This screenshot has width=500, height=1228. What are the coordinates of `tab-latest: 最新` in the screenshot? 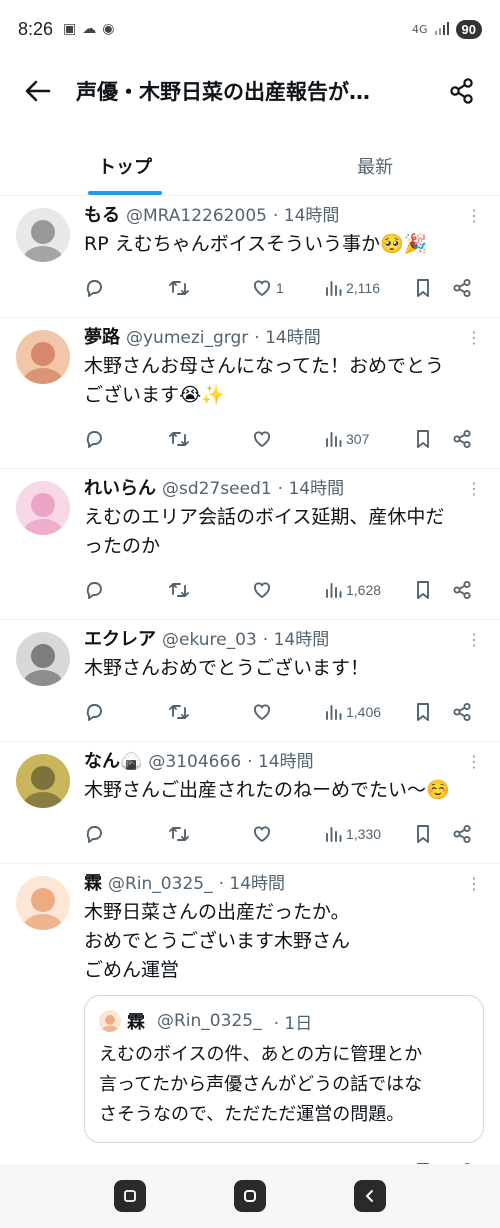 It's located at (375, 165).